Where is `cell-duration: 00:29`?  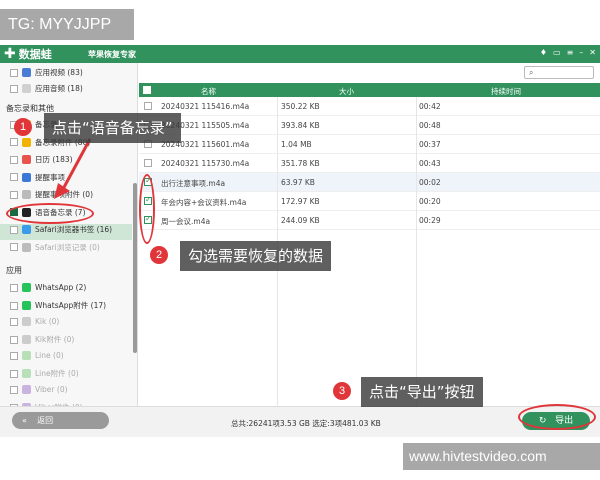
cell-duration: 00:29 is located at coordinates (430, 220).